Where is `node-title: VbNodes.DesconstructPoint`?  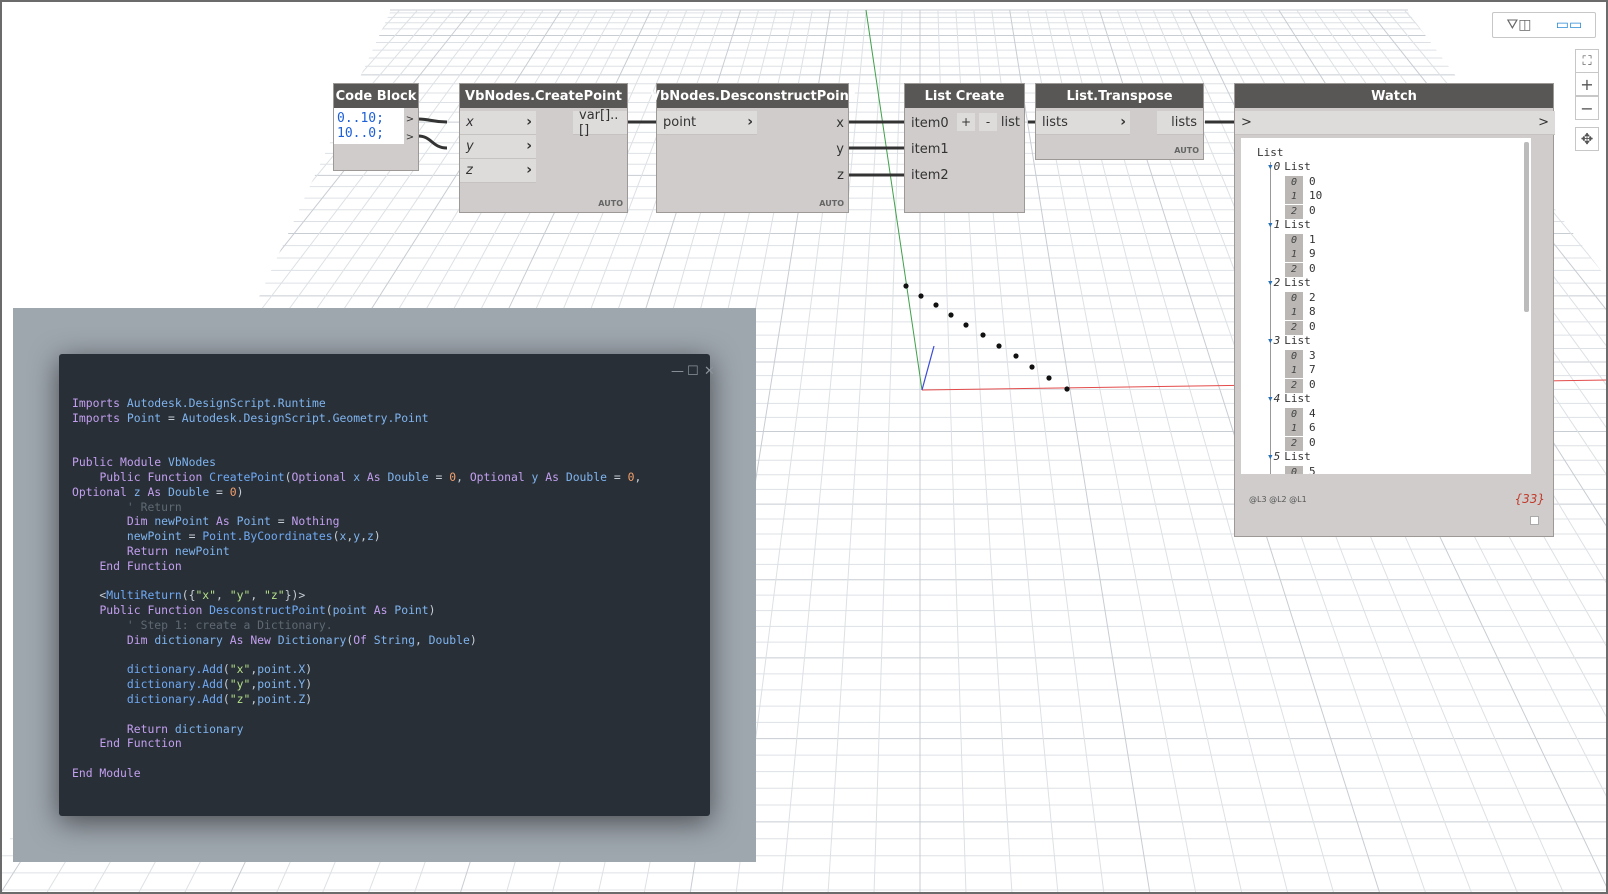
node-title: VbNodes.DesconstructPoint is located at coordinates (752, 96).